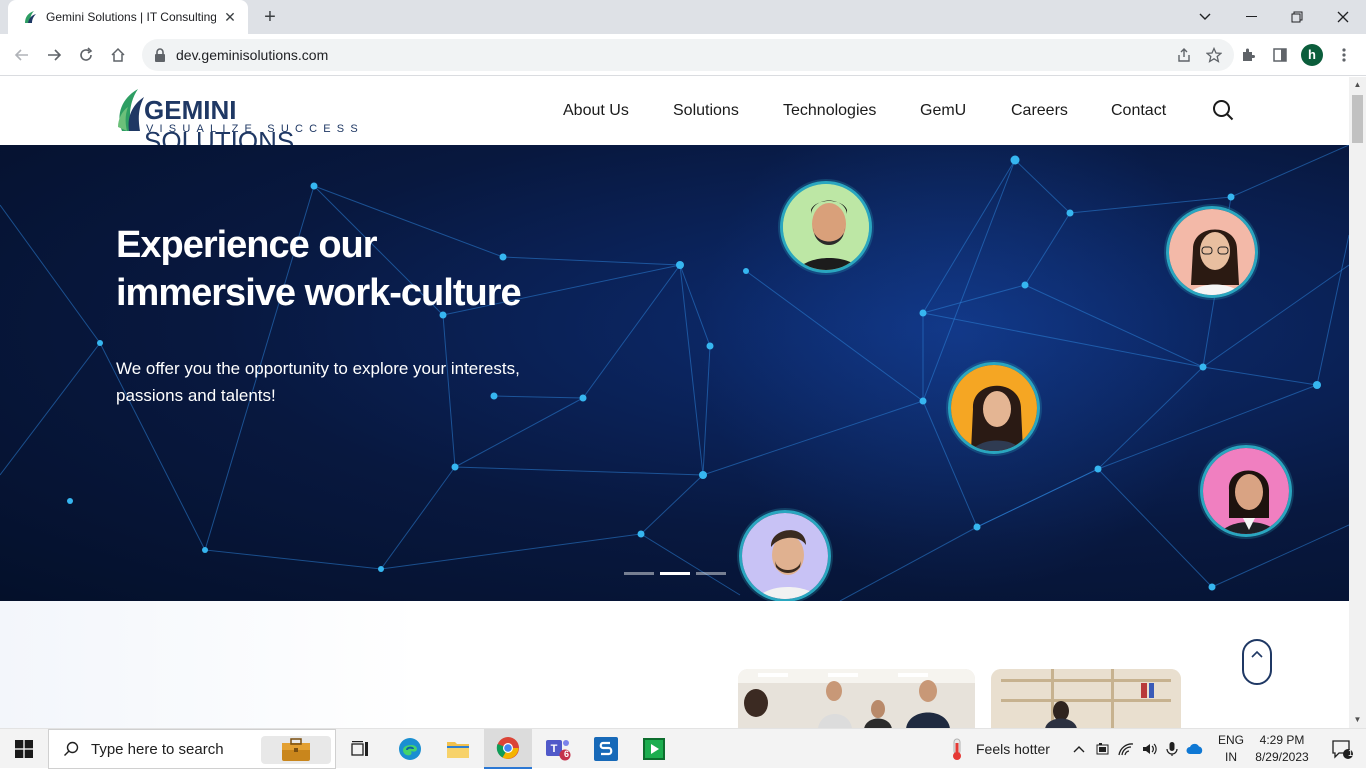 This screenshot has width=1366, height=769. What do you see at coordinates (683, 748) in the screenshot?
I see `windows-taskbar: Type here to search T 6 Feels hotter ENG` at bounding box center [683, 748].